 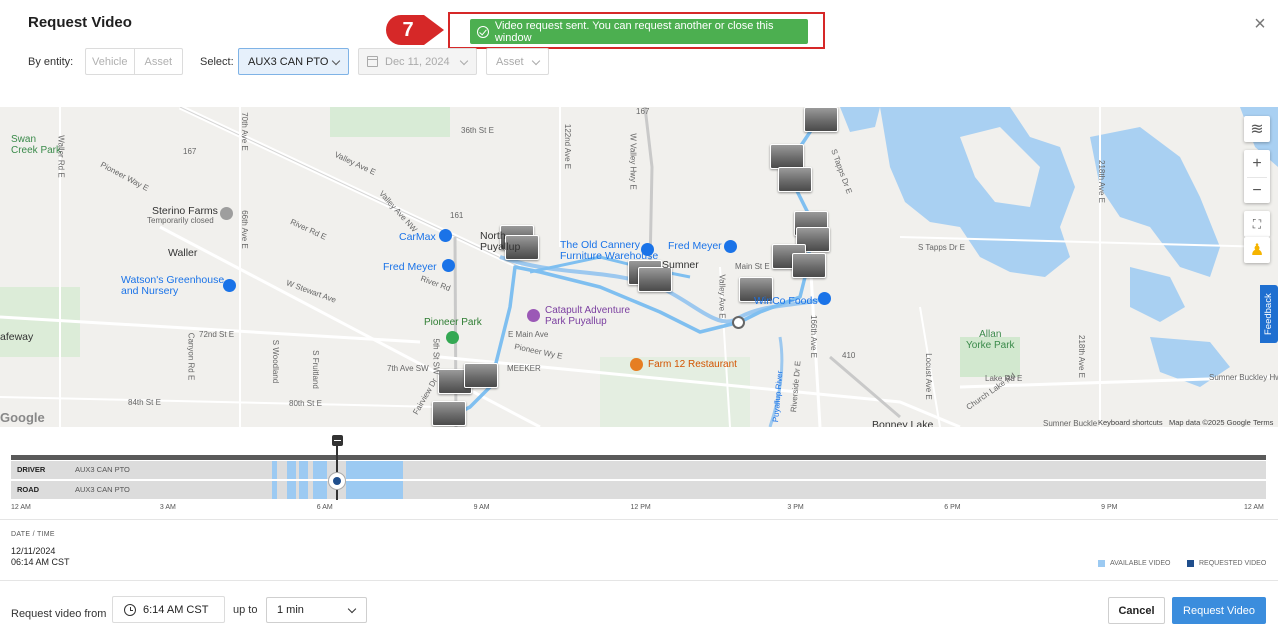 What do you see at coordinates (722, 296) in the screenshot?
I see `map-label: Valley Ave E` at bounding box center [722, 296].